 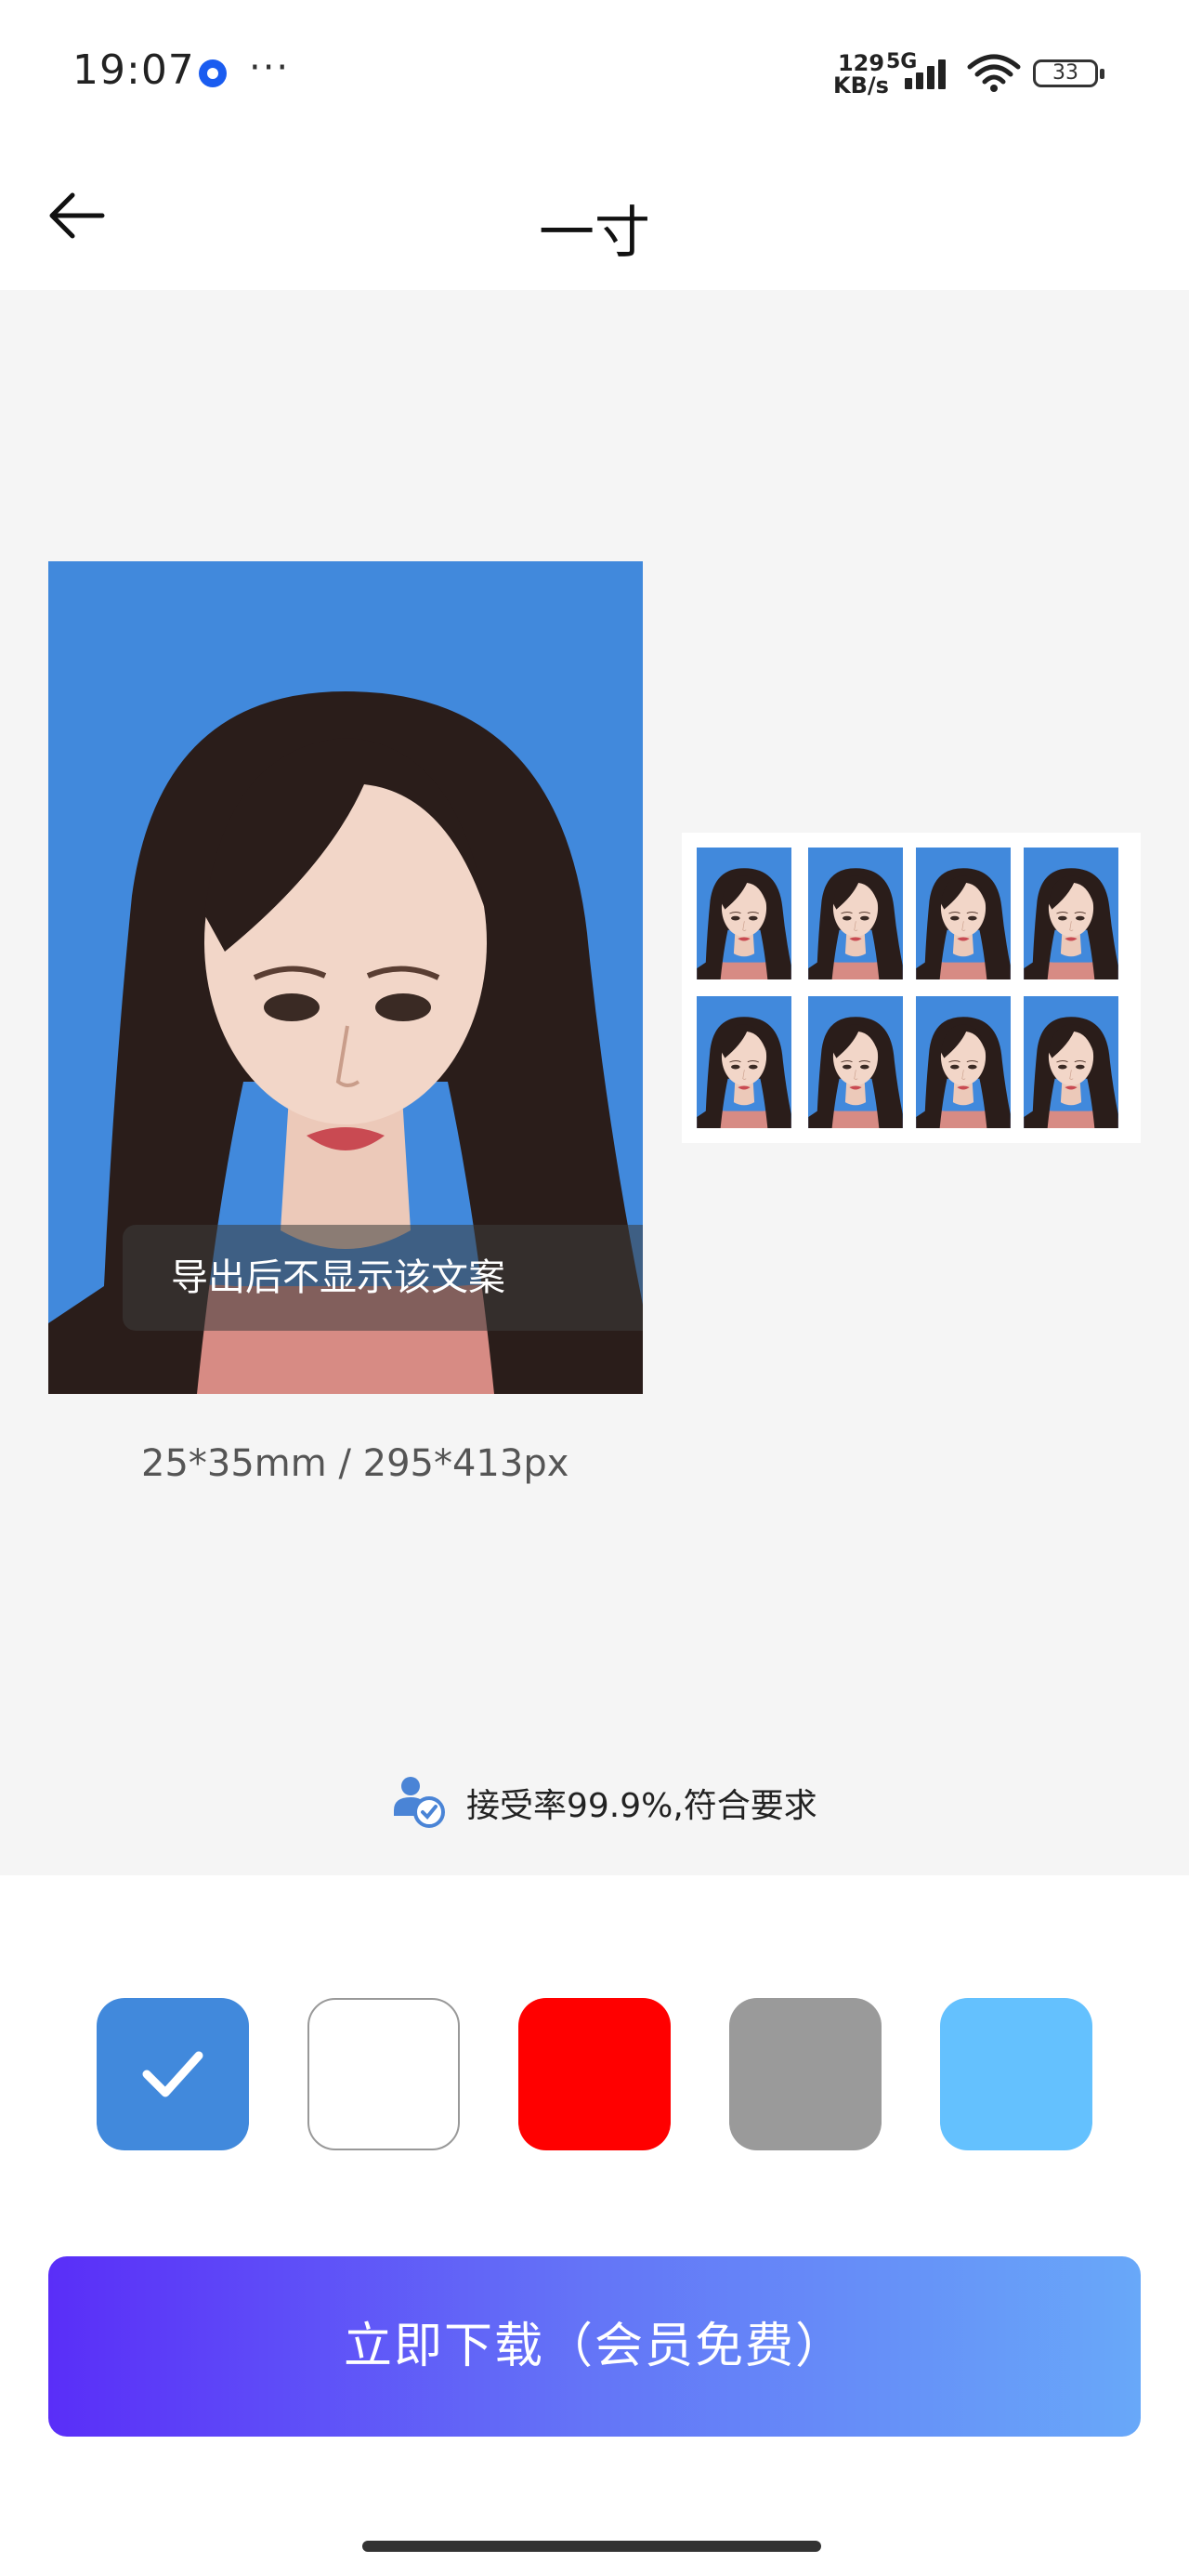 What do you see at coordinates (420, 1802) in the screenshot?
I see `person-check-icon` at bounding box center [420, 1802].